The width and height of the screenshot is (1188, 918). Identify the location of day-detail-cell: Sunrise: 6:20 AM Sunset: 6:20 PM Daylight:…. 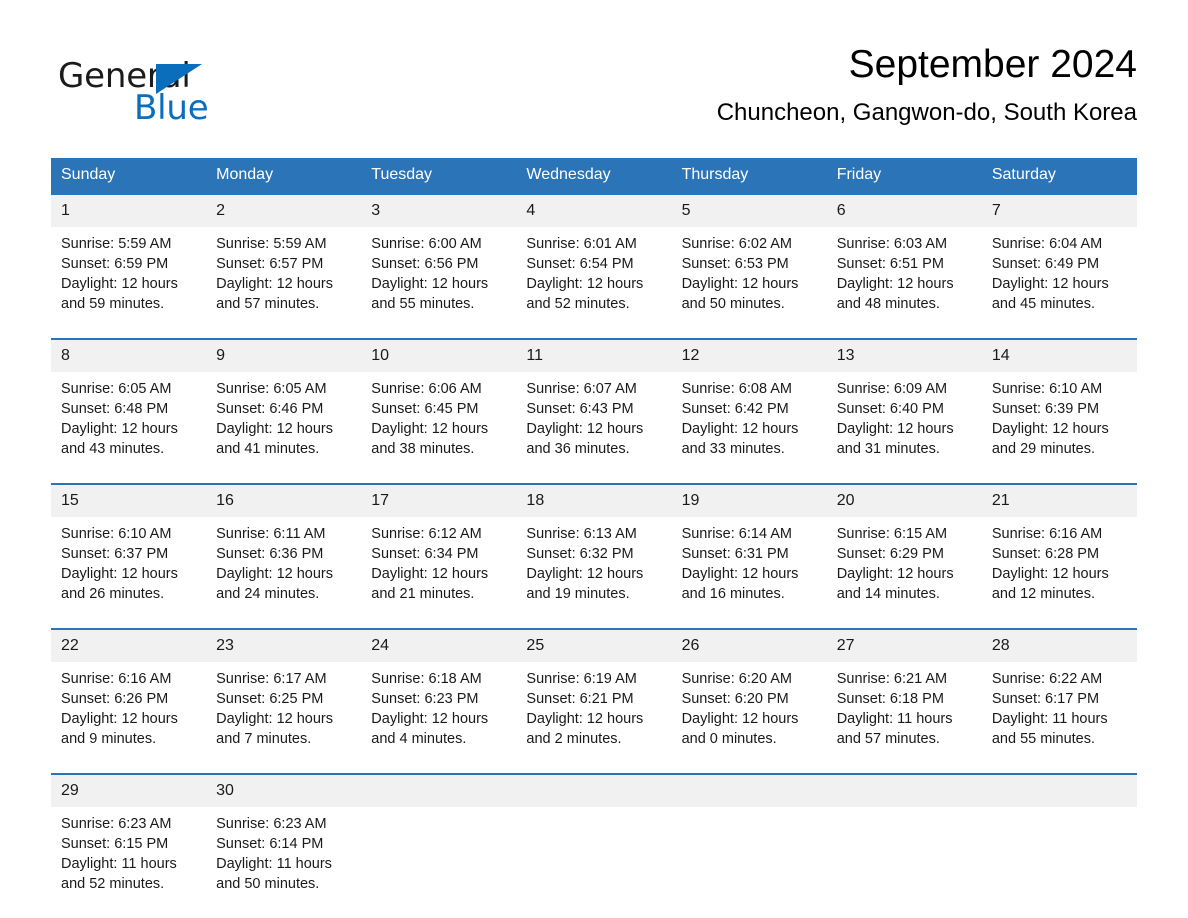
(749, 710).